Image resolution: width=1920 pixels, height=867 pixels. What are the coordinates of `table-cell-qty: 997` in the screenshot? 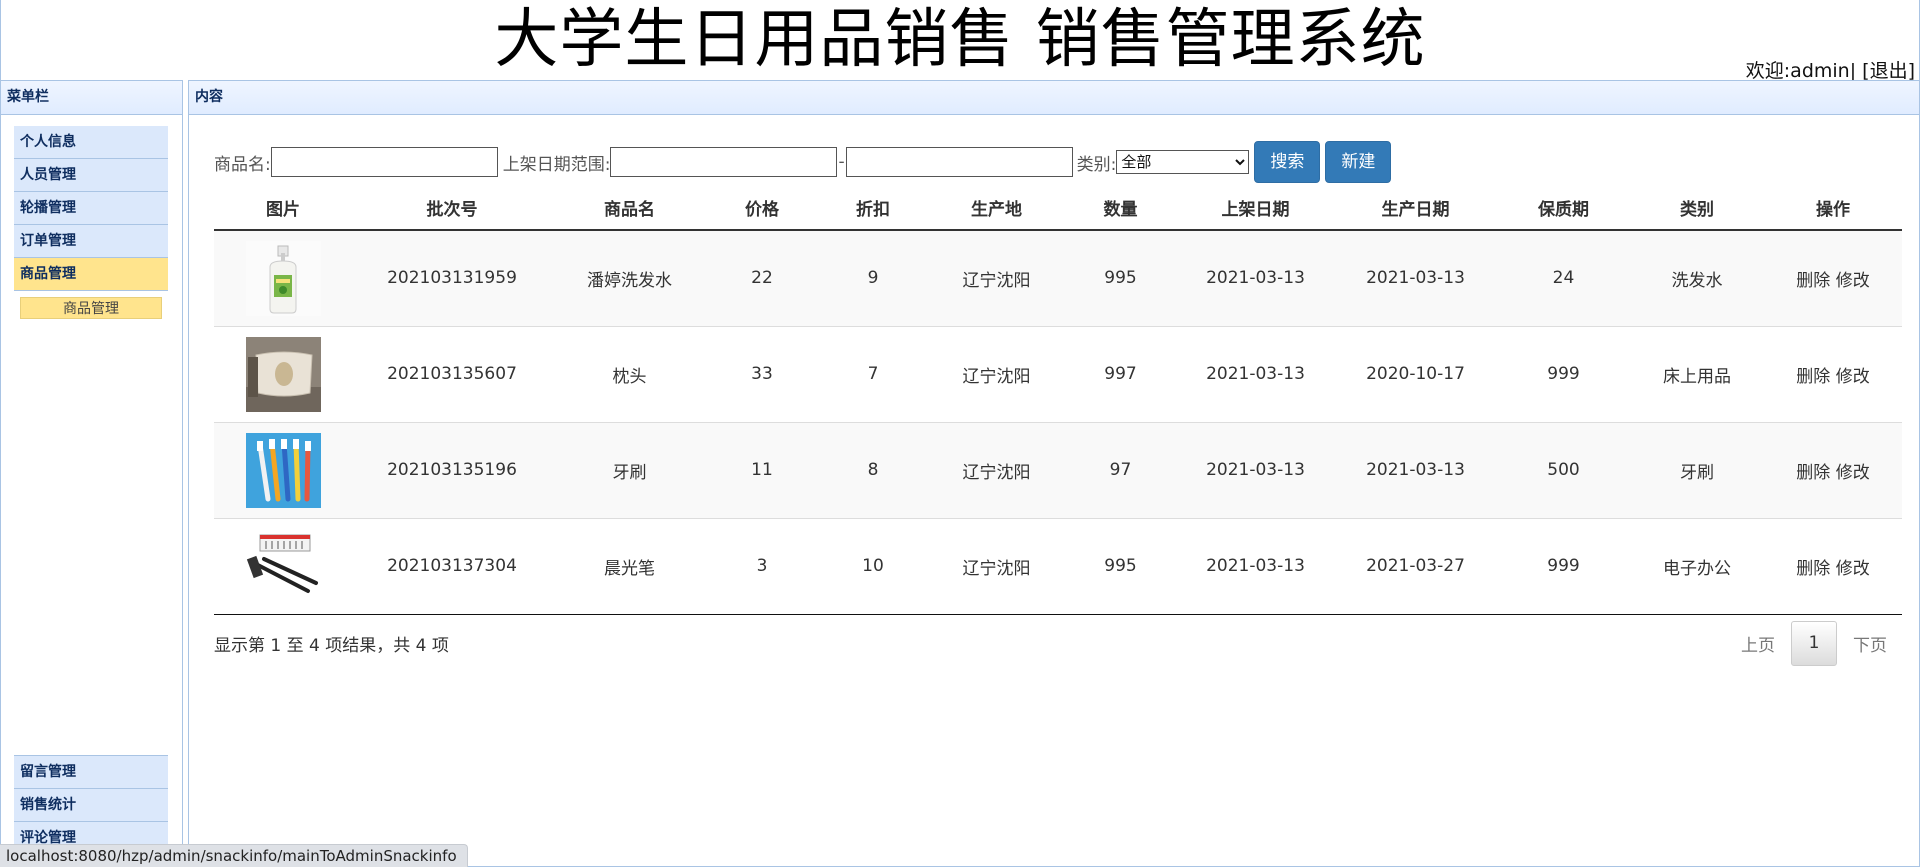 It's located at (1120, 373).